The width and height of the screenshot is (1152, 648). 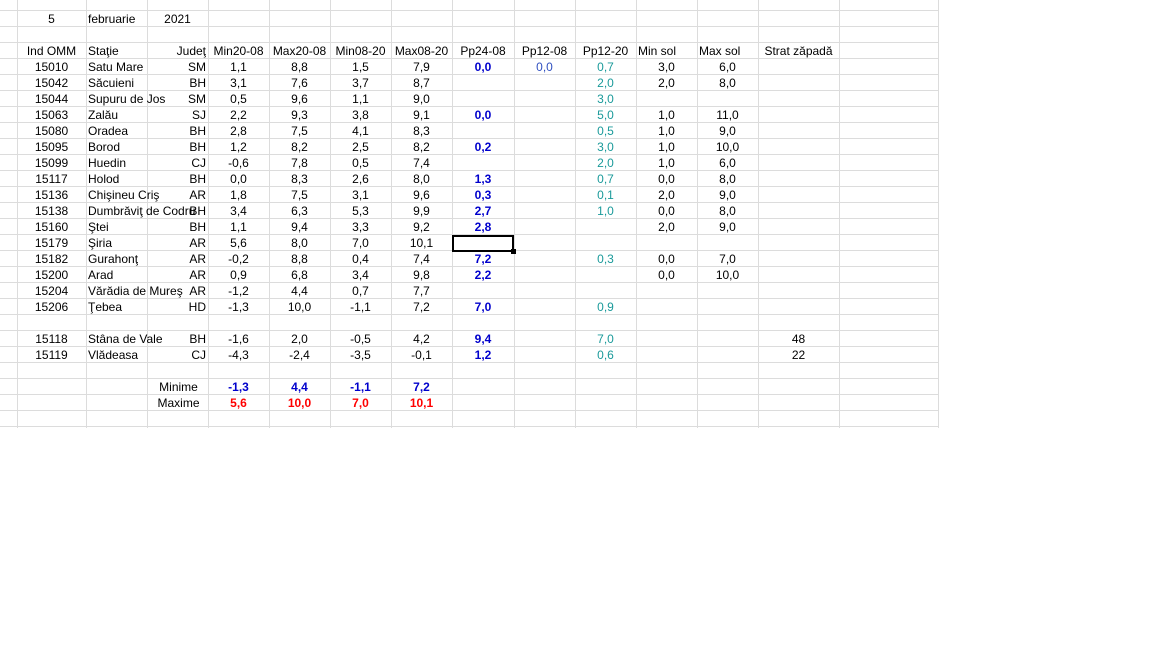 I want to click on data-cell-pp2408: 7,2, so click(x=483, y=259).